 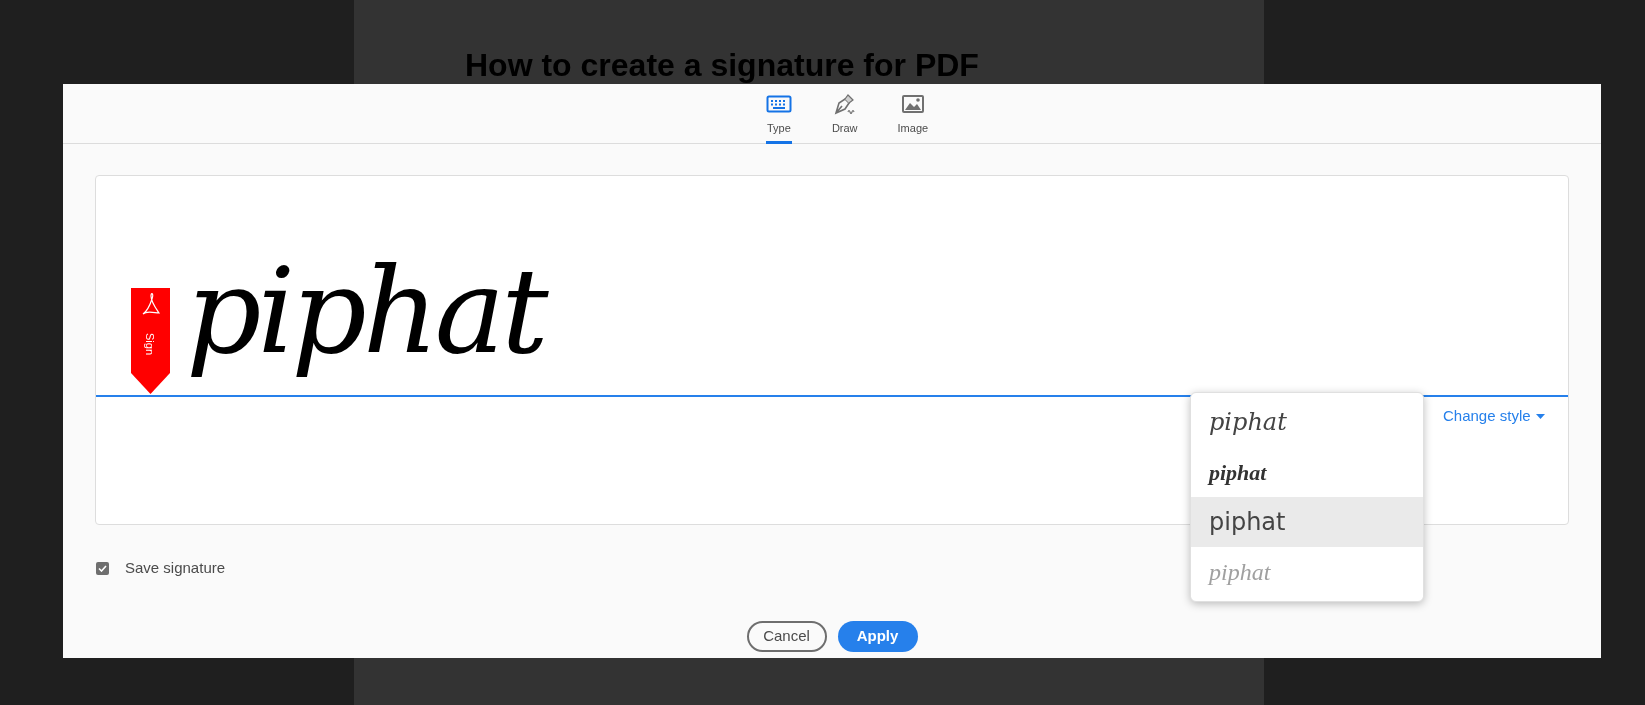 I want to click on change-style-link: Change style, so click(x=1494, y=416).